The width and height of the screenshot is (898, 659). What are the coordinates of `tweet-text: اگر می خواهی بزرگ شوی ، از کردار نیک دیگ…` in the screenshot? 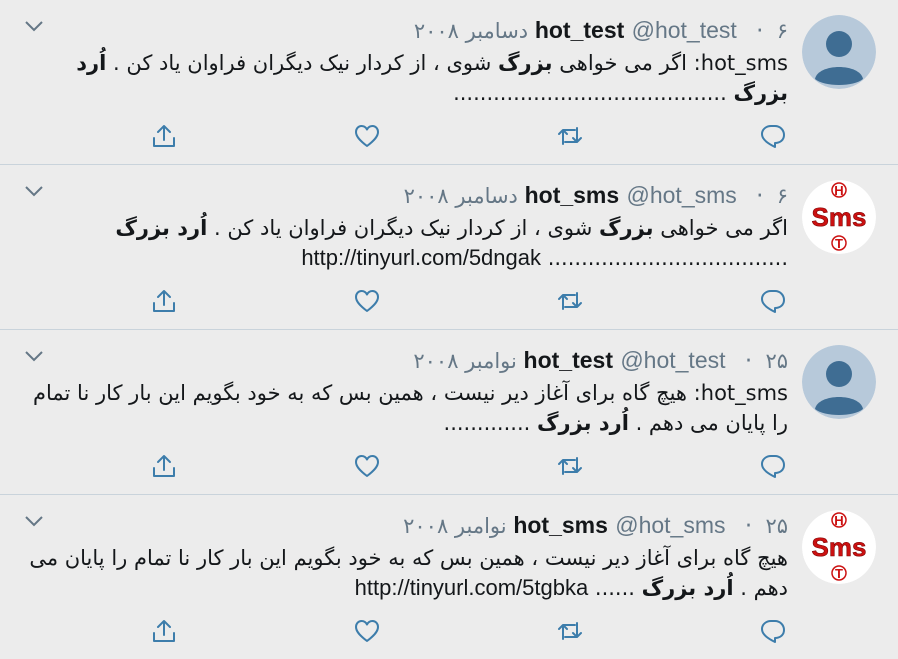 It's located at (408, 243).